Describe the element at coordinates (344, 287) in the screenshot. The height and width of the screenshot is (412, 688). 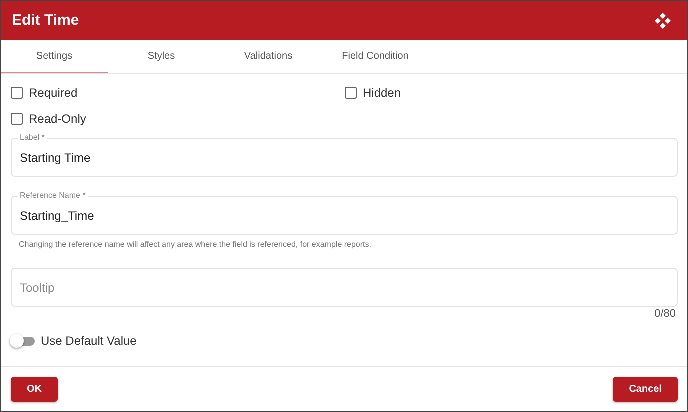
I see `tooltip-field: Tooltip` at that location.